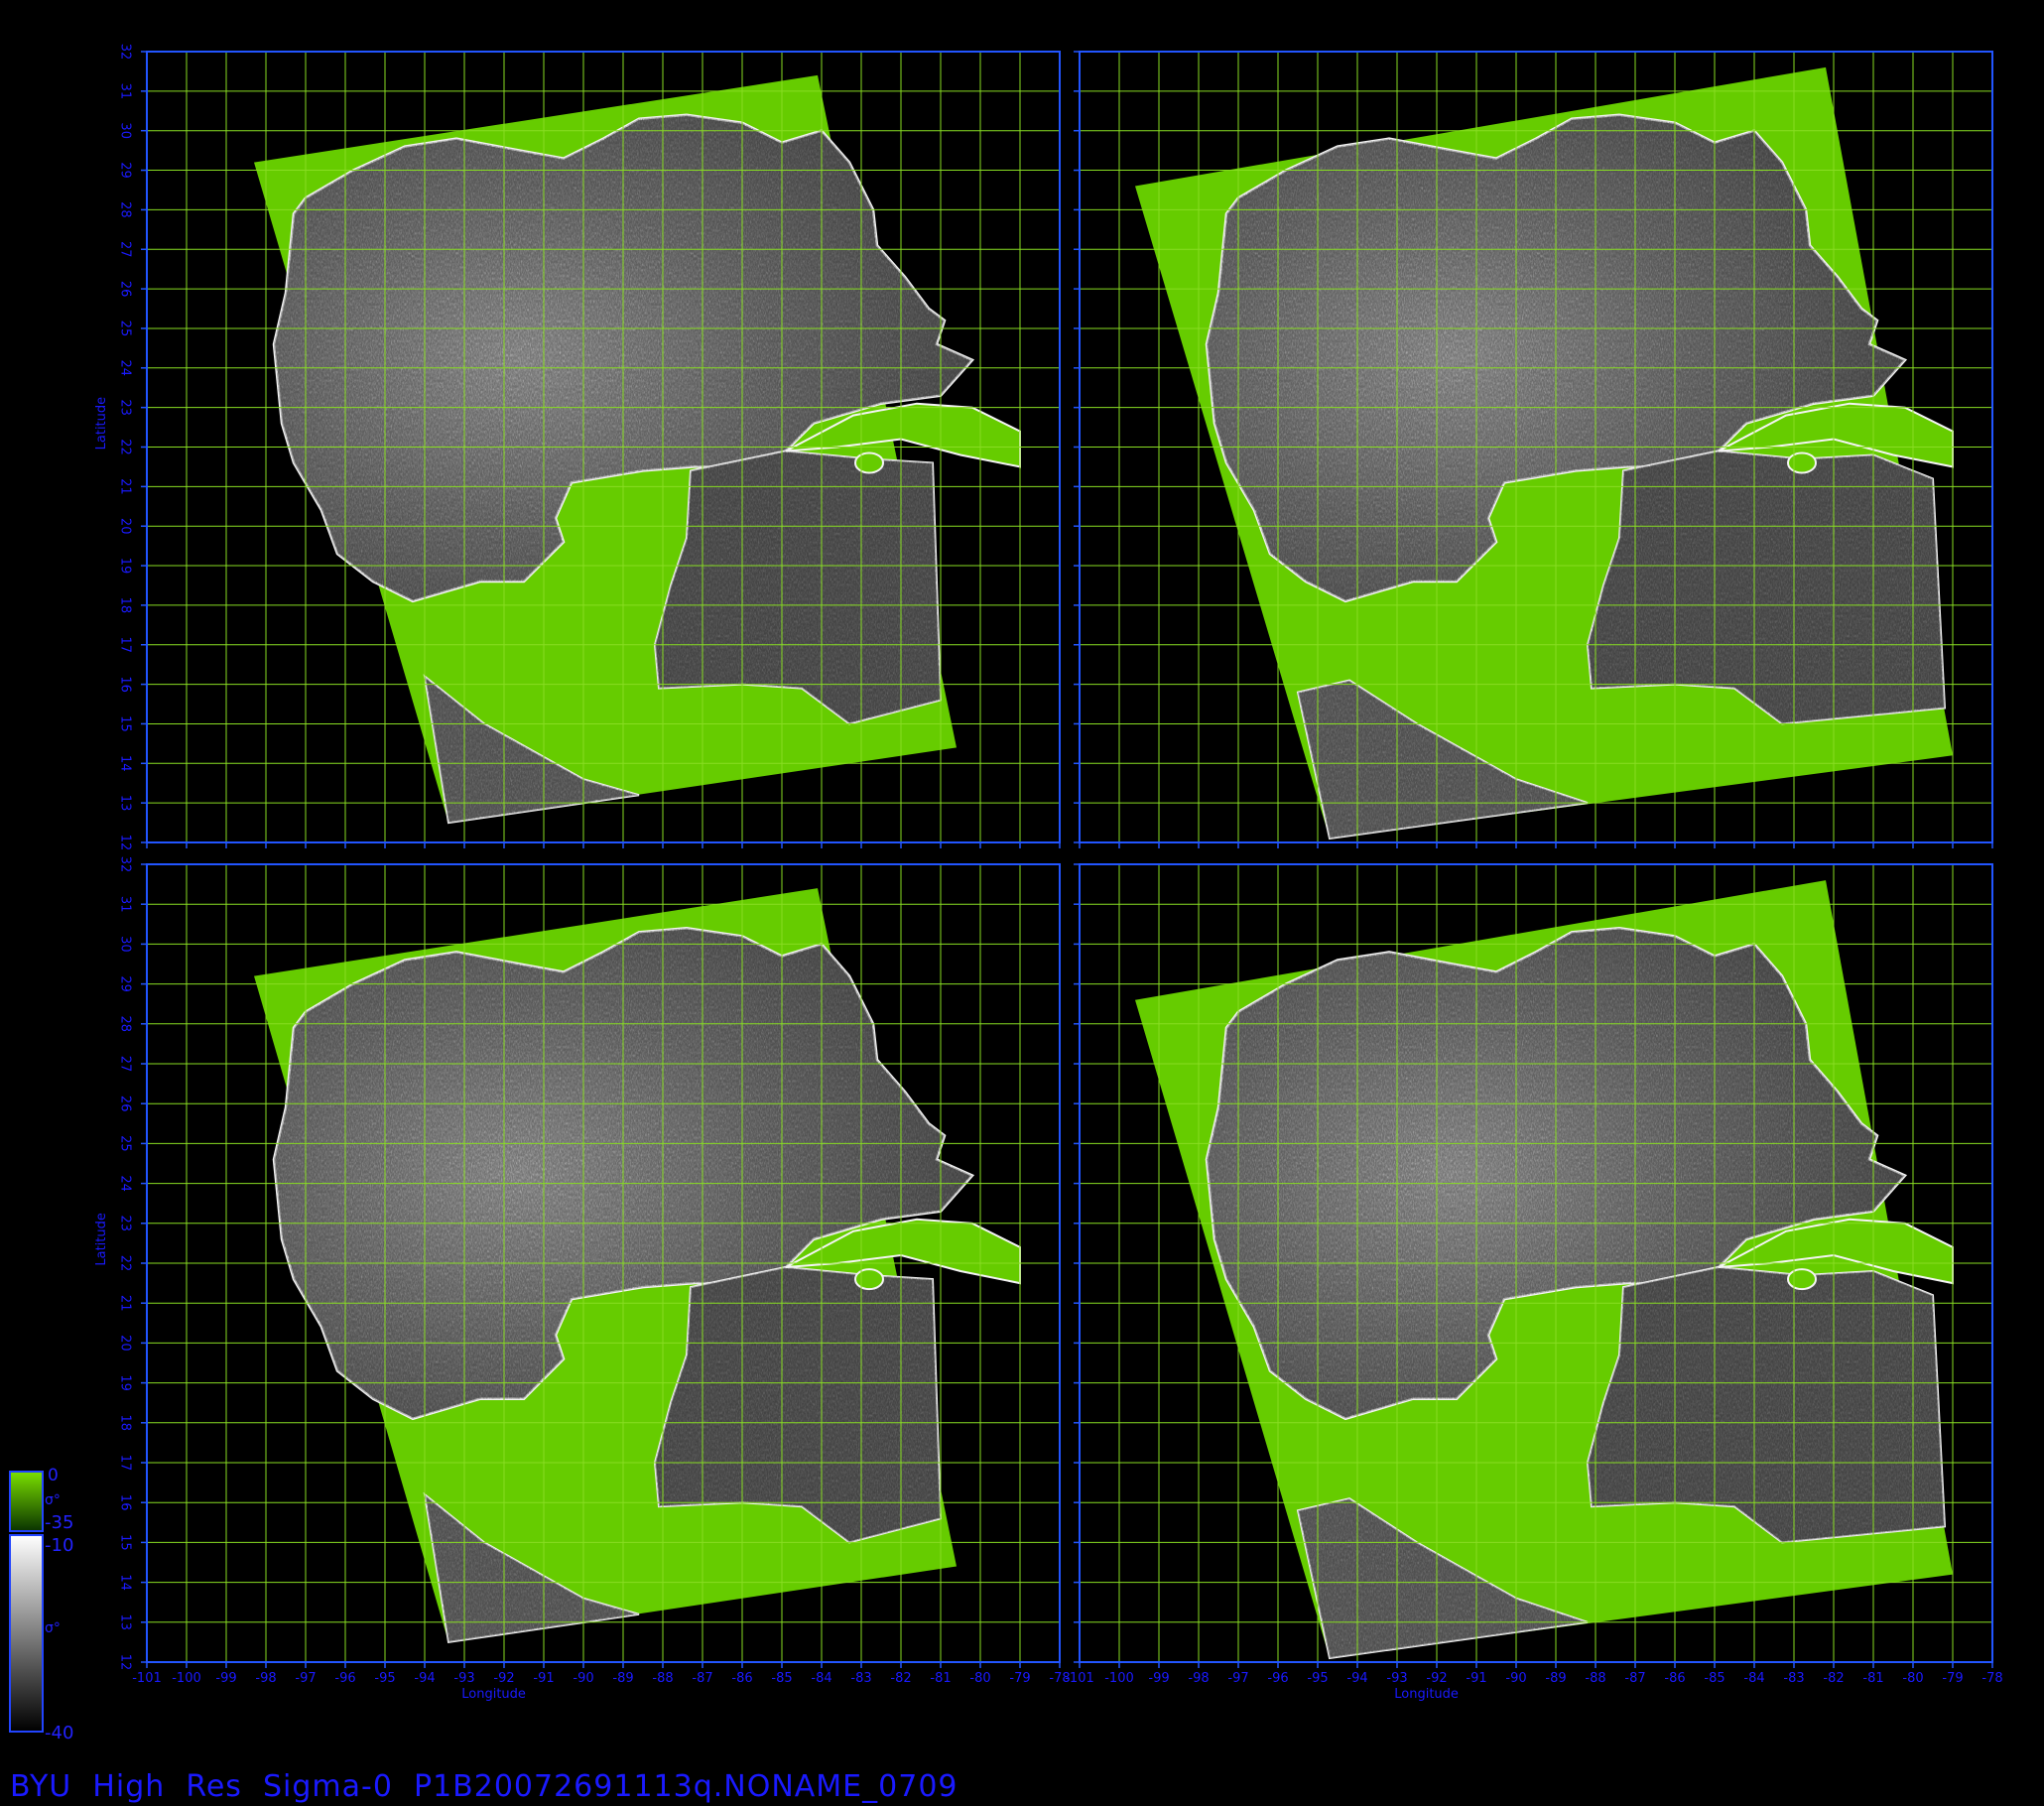 This screenshot has height=1806, width=2044. Describe the element at coordinates (59, 1522) in the screenshot. I see `colorbar-land-min: -35` at that location.